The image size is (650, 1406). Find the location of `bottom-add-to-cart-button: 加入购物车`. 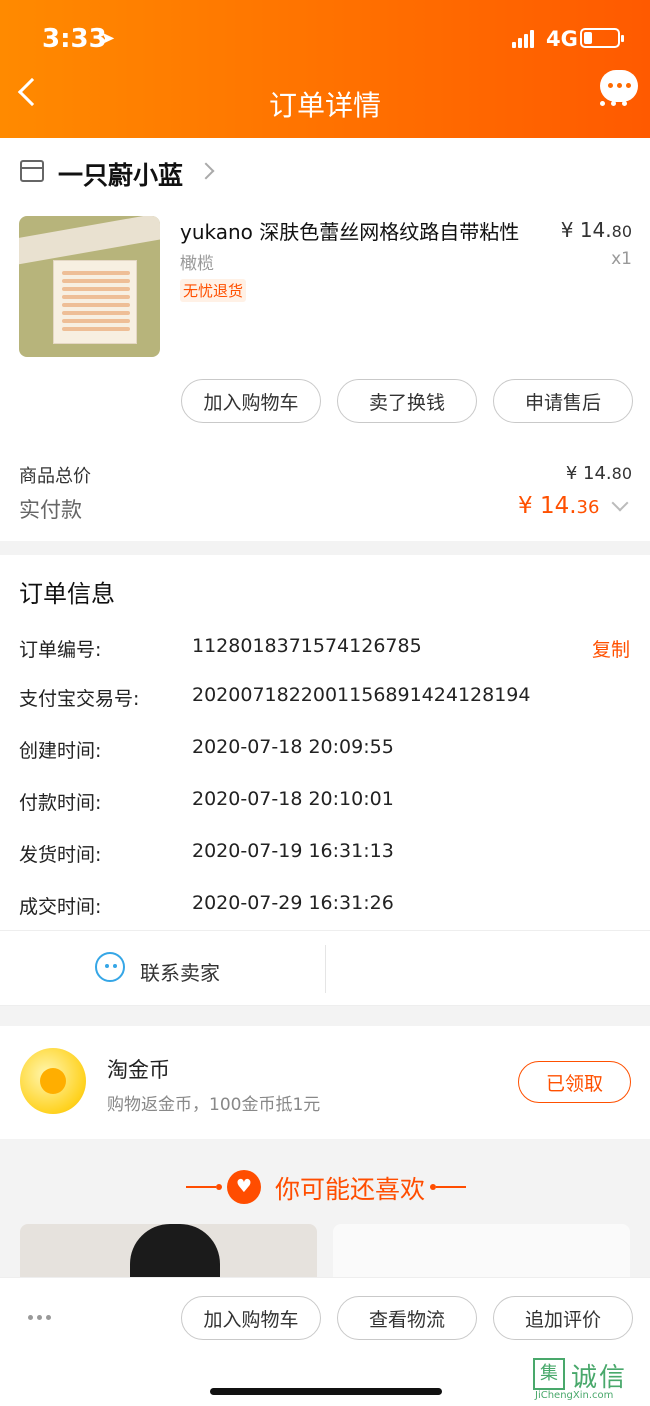

bottom-add-to-cart-button: 加入购物车 is located at coordinates (251, 1318).